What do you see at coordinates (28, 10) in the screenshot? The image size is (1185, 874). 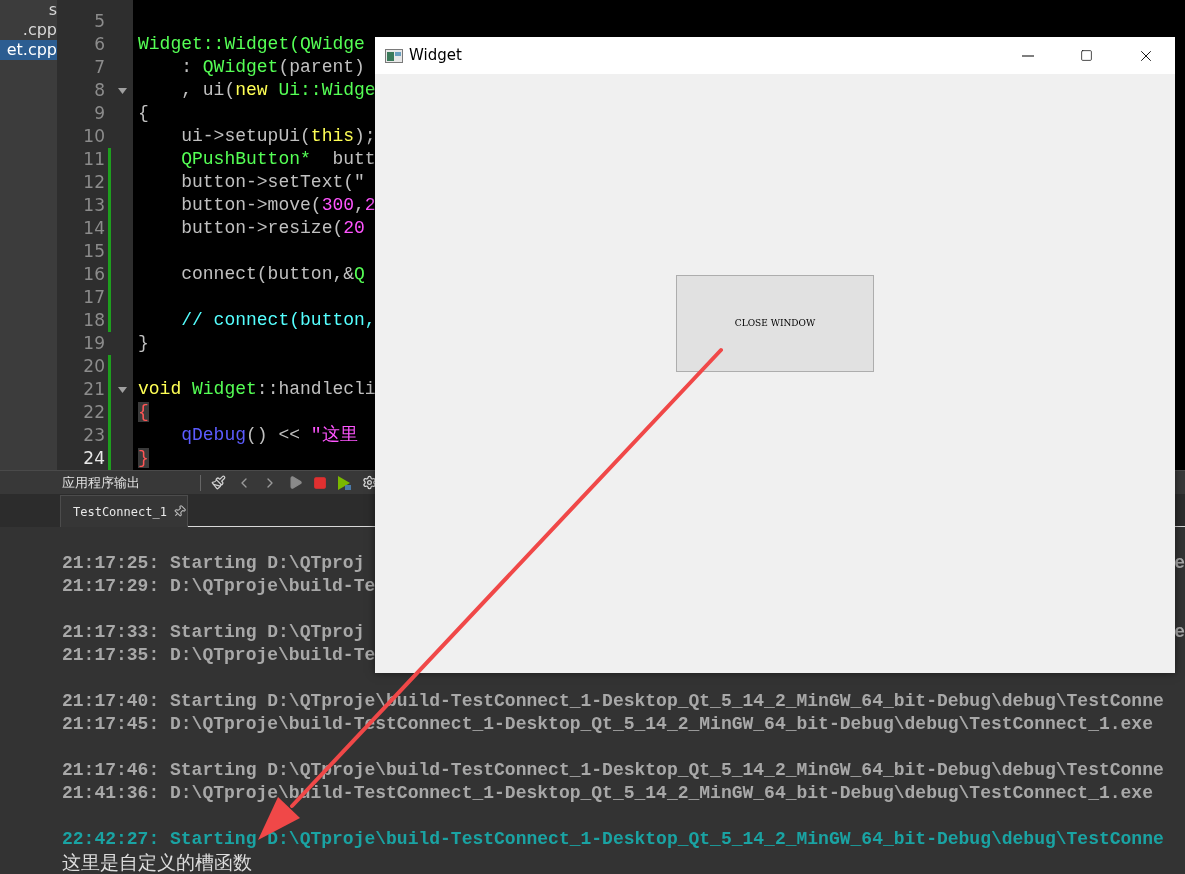 I see `file-item: s` at bounding box center [28, 10].